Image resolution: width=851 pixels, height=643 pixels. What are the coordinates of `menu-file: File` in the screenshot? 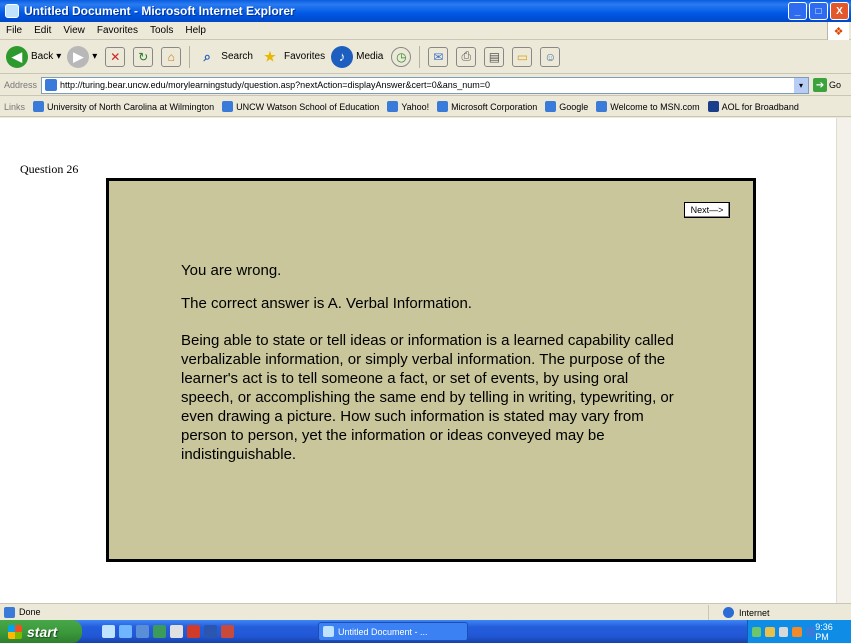 It's located at (14, 30).